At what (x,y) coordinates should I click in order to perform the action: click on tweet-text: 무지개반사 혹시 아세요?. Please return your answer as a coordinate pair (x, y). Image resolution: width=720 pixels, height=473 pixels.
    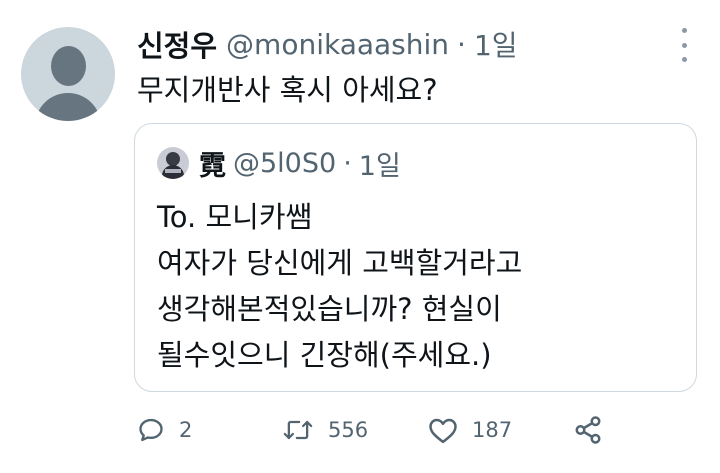
    Looking at the image, I should click on (287, 90).